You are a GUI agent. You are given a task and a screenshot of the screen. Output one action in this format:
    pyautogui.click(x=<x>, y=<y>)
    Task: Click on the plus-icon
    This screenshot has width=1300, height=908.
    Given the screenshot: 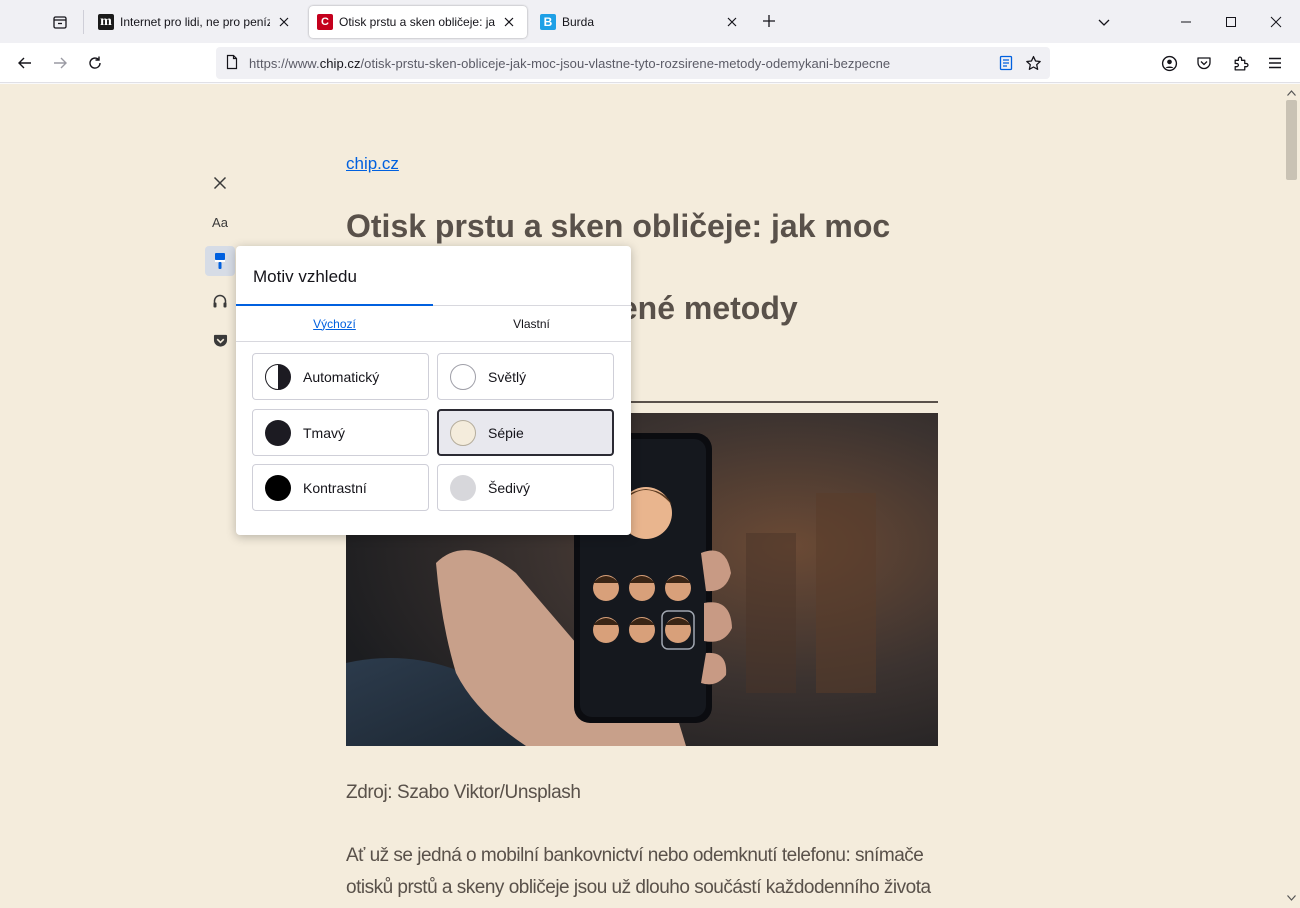 What is the action you would take?
    pyautogui.click(x=769, y=21)
    